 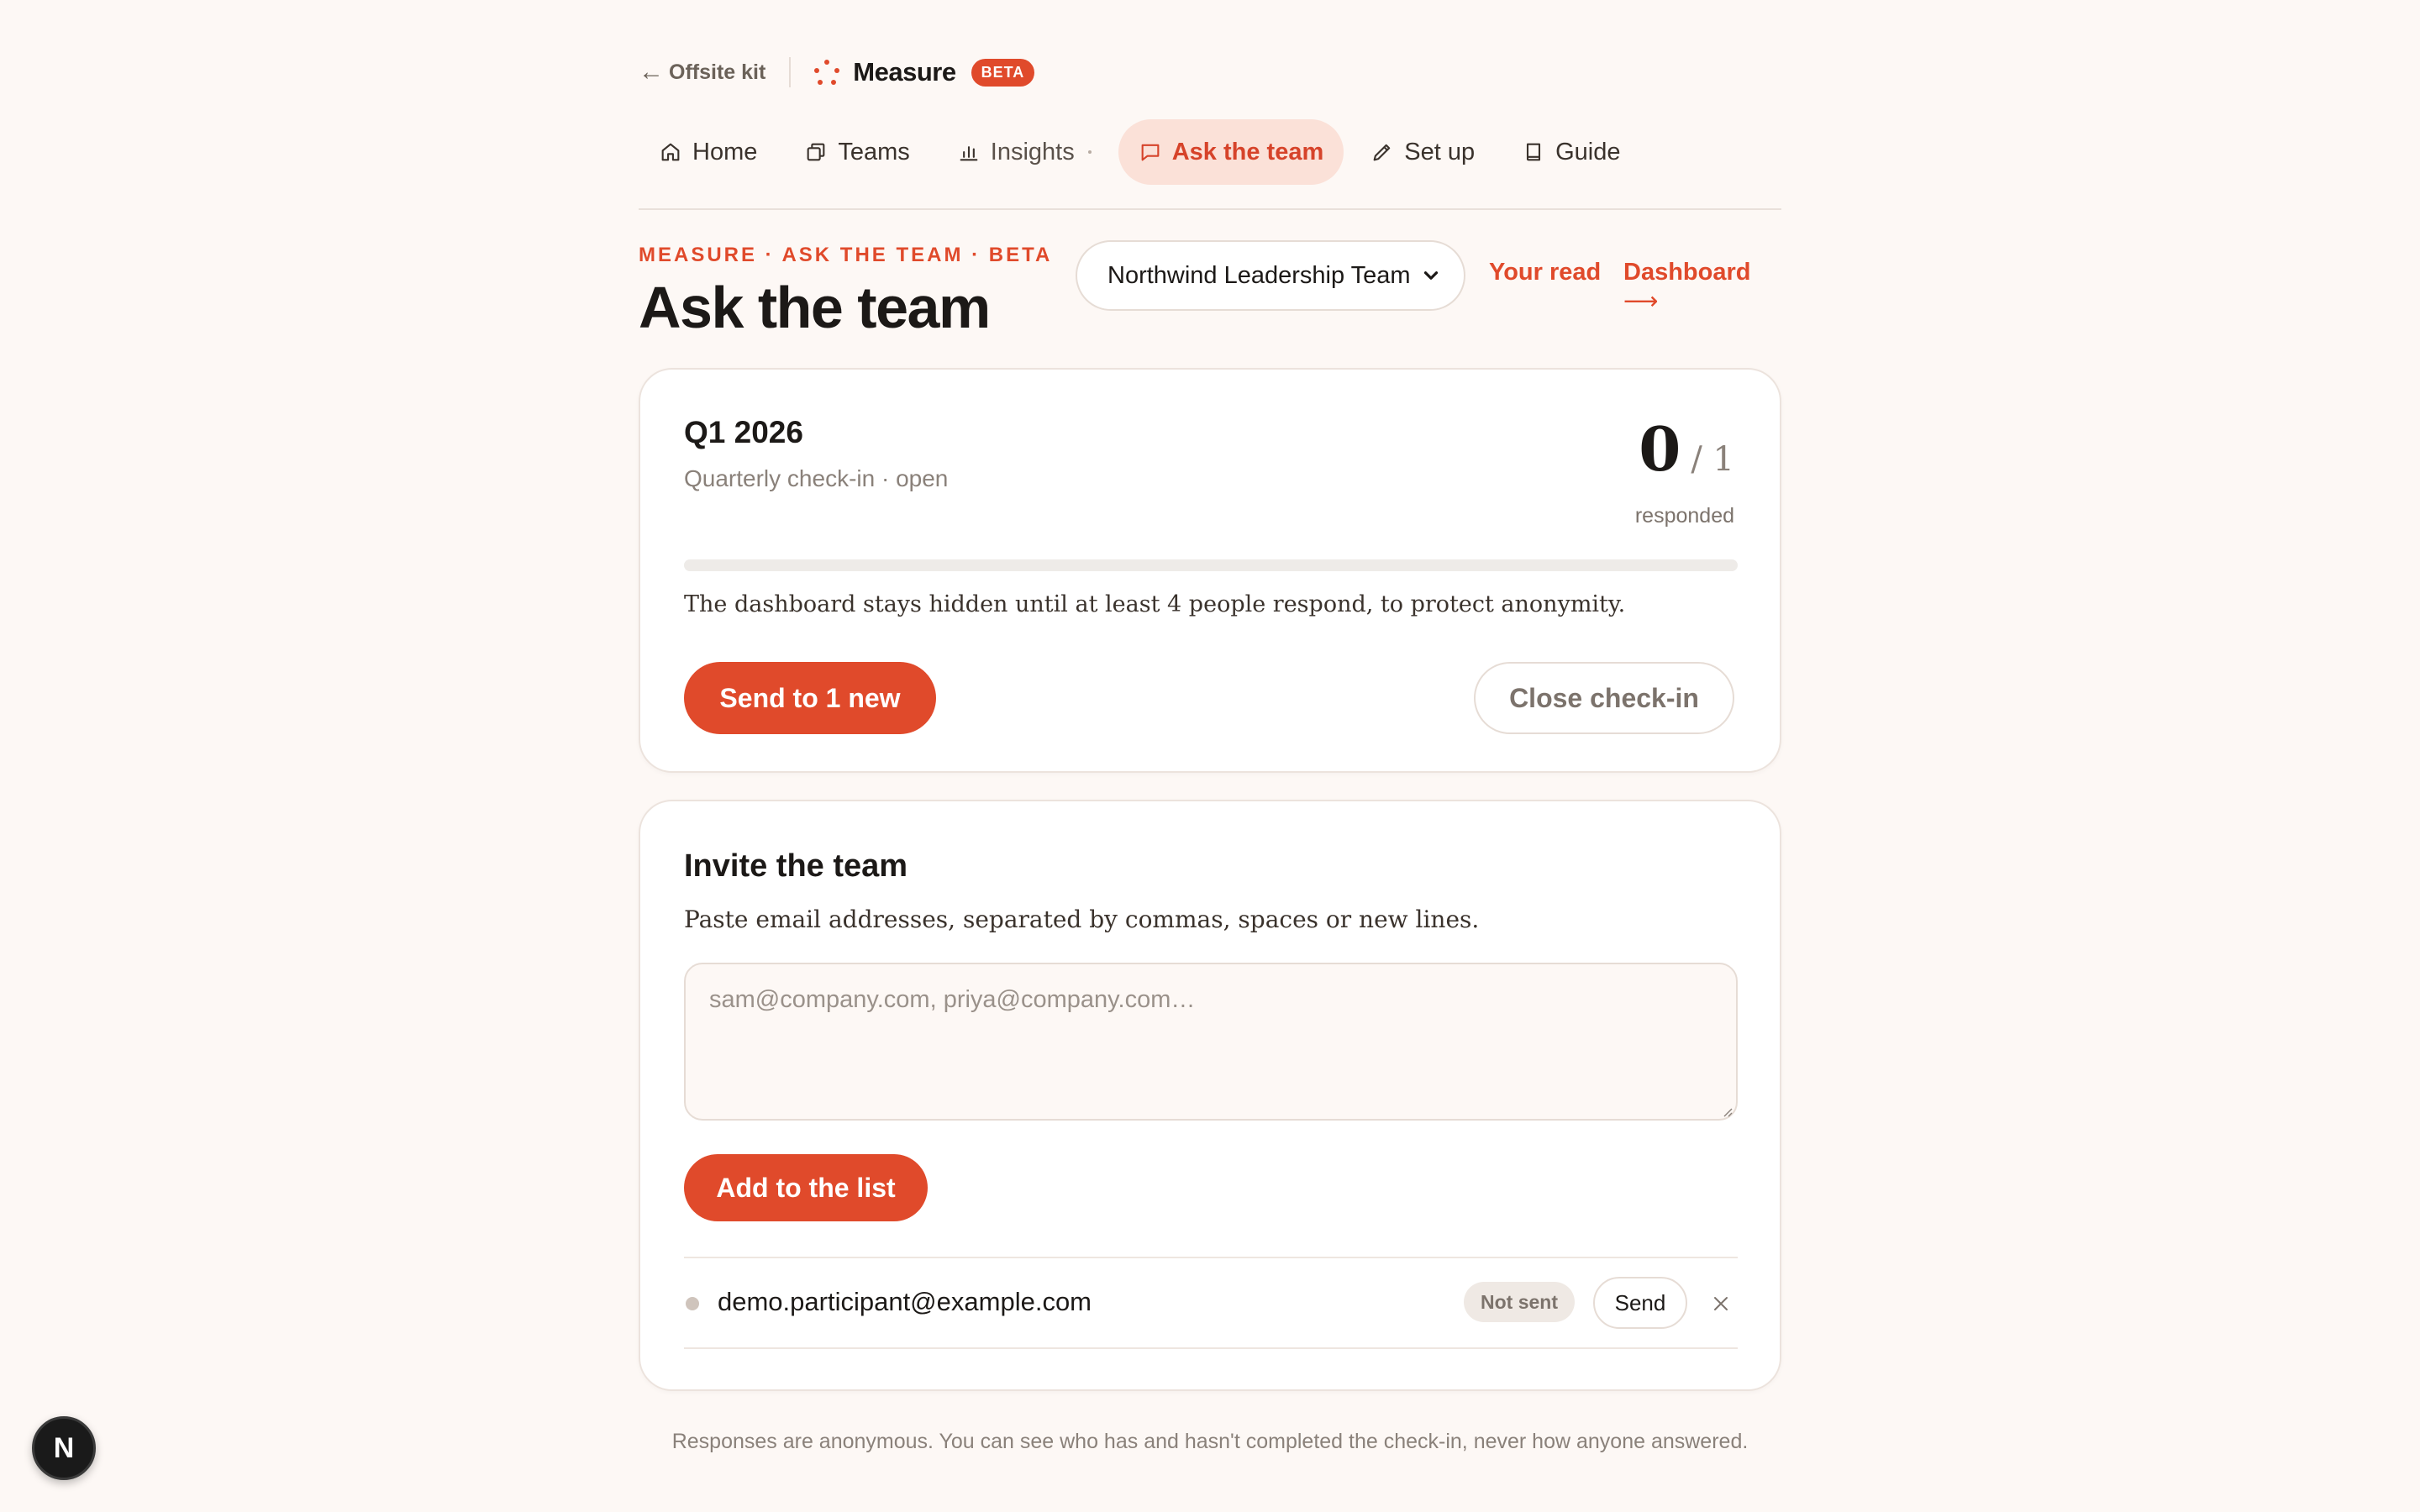 I want to click on nav-teams: Teams, so click(x=856, y=152).